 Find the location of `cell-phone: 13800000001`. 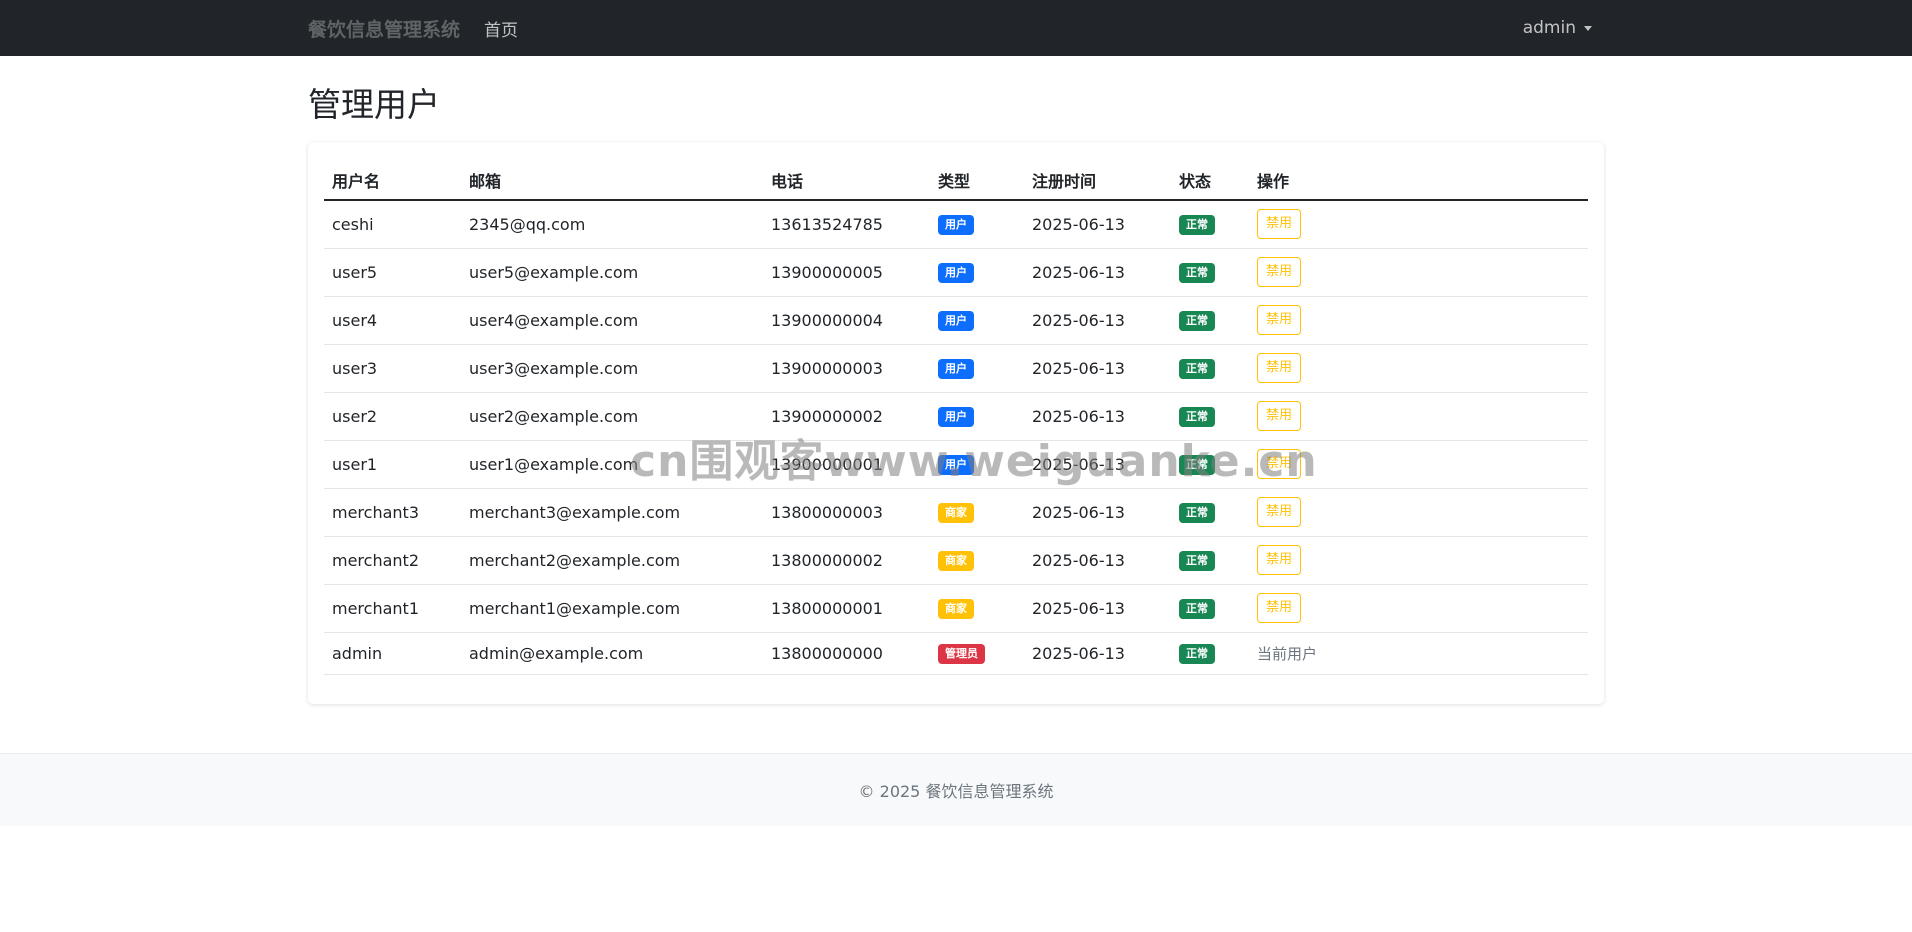

cell-phone: 13800000001 is located at coordinates (846, 608).